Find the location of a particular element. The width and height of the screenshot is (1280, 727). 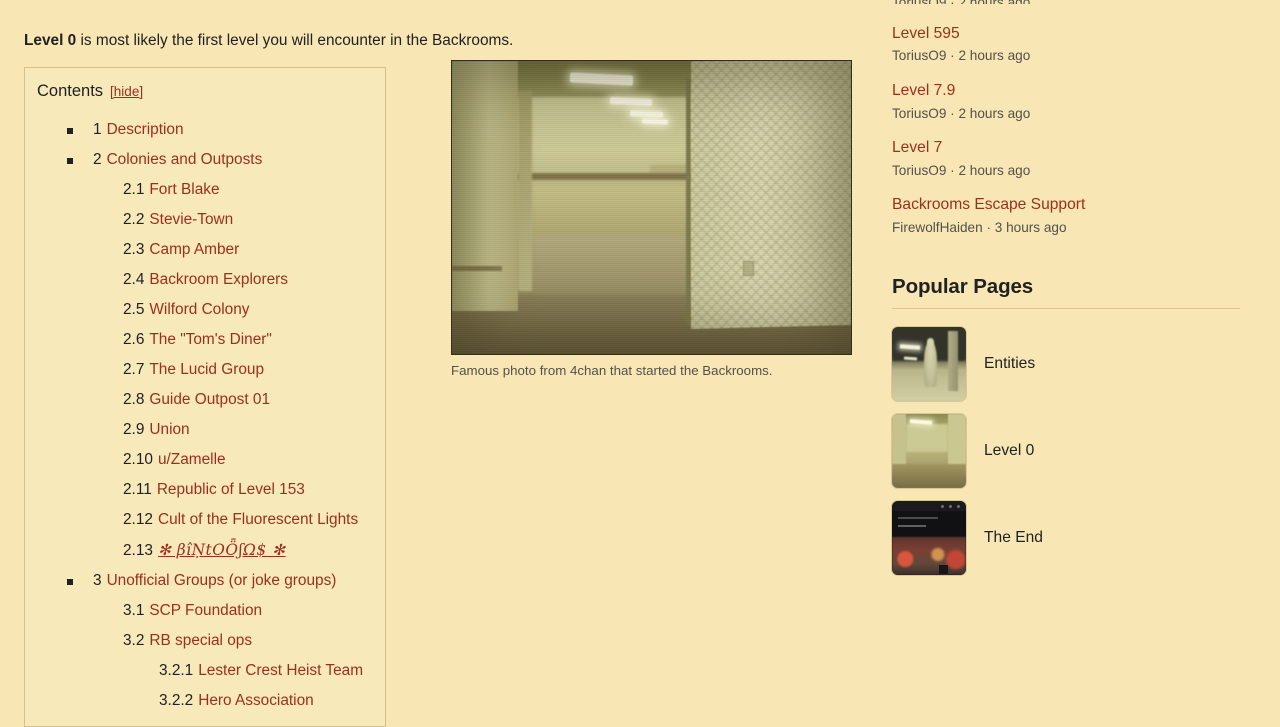

toc-entry-link: Backroom Explorers is located at coordinates (218, 279).